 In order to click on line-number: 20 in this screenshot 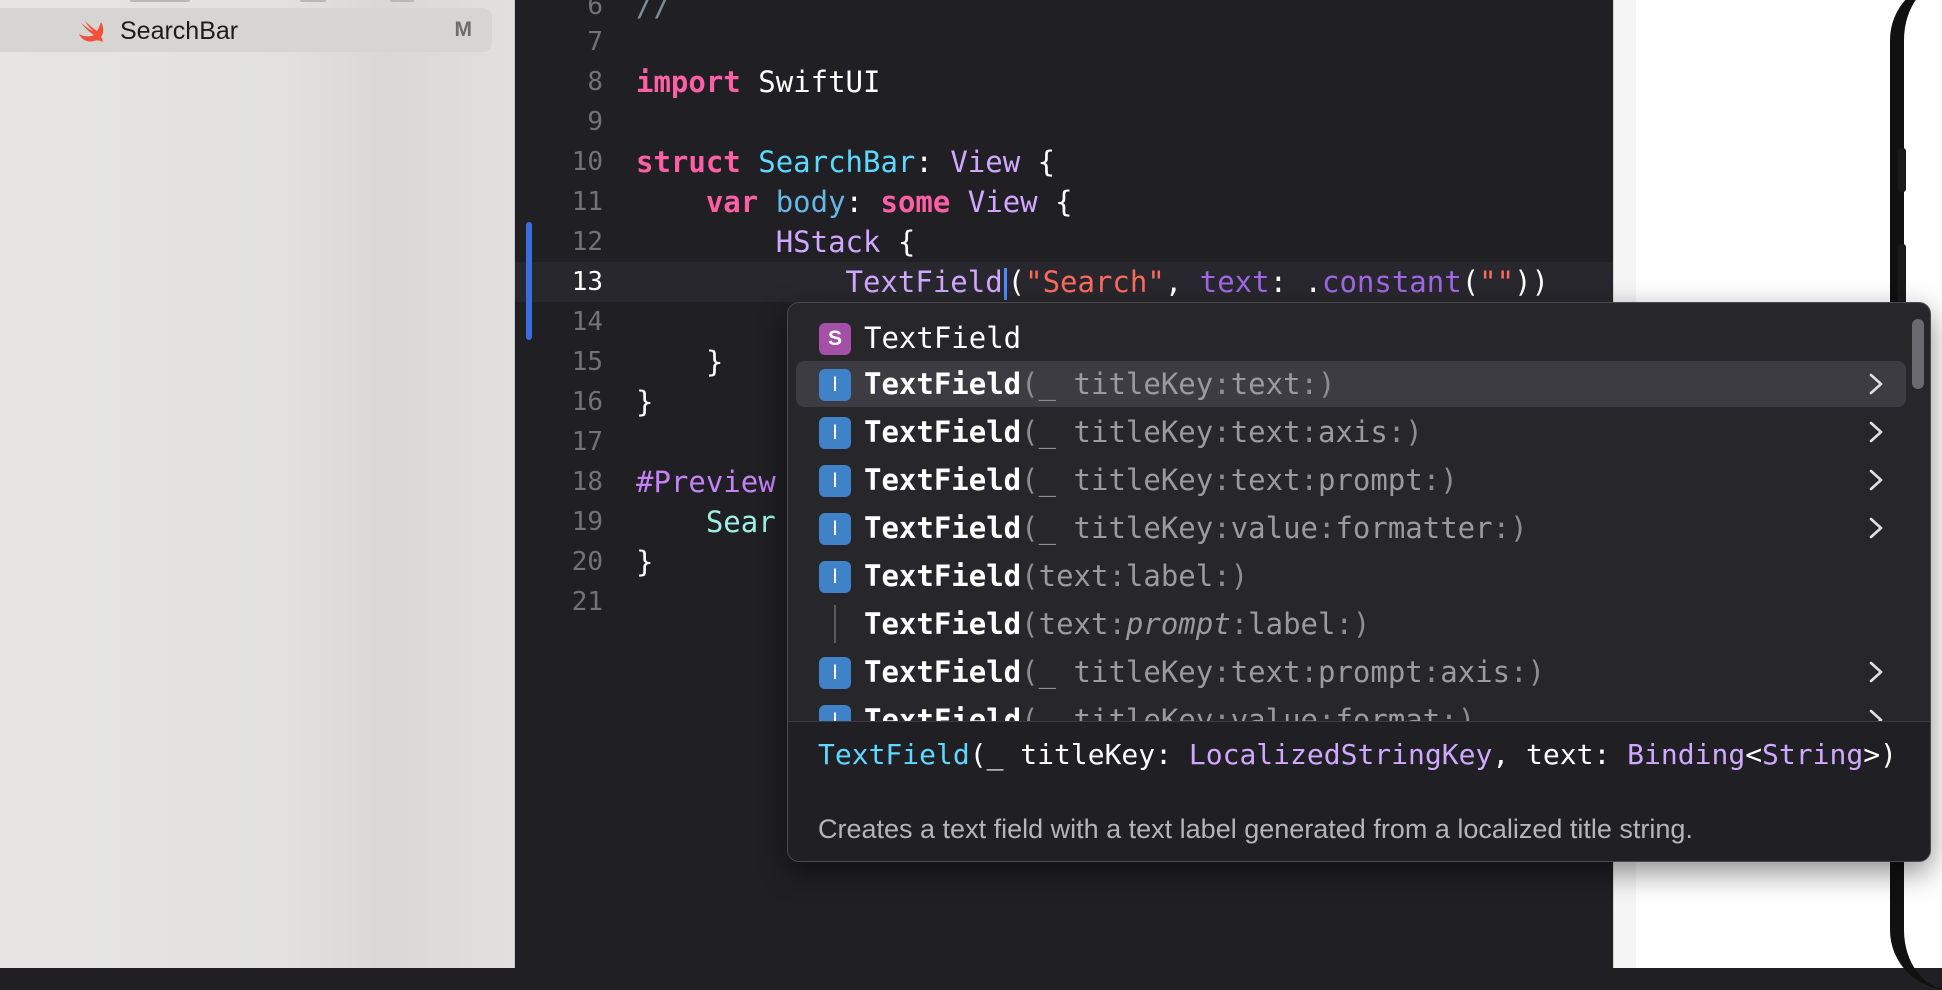, I will do `click(587, 562)`.